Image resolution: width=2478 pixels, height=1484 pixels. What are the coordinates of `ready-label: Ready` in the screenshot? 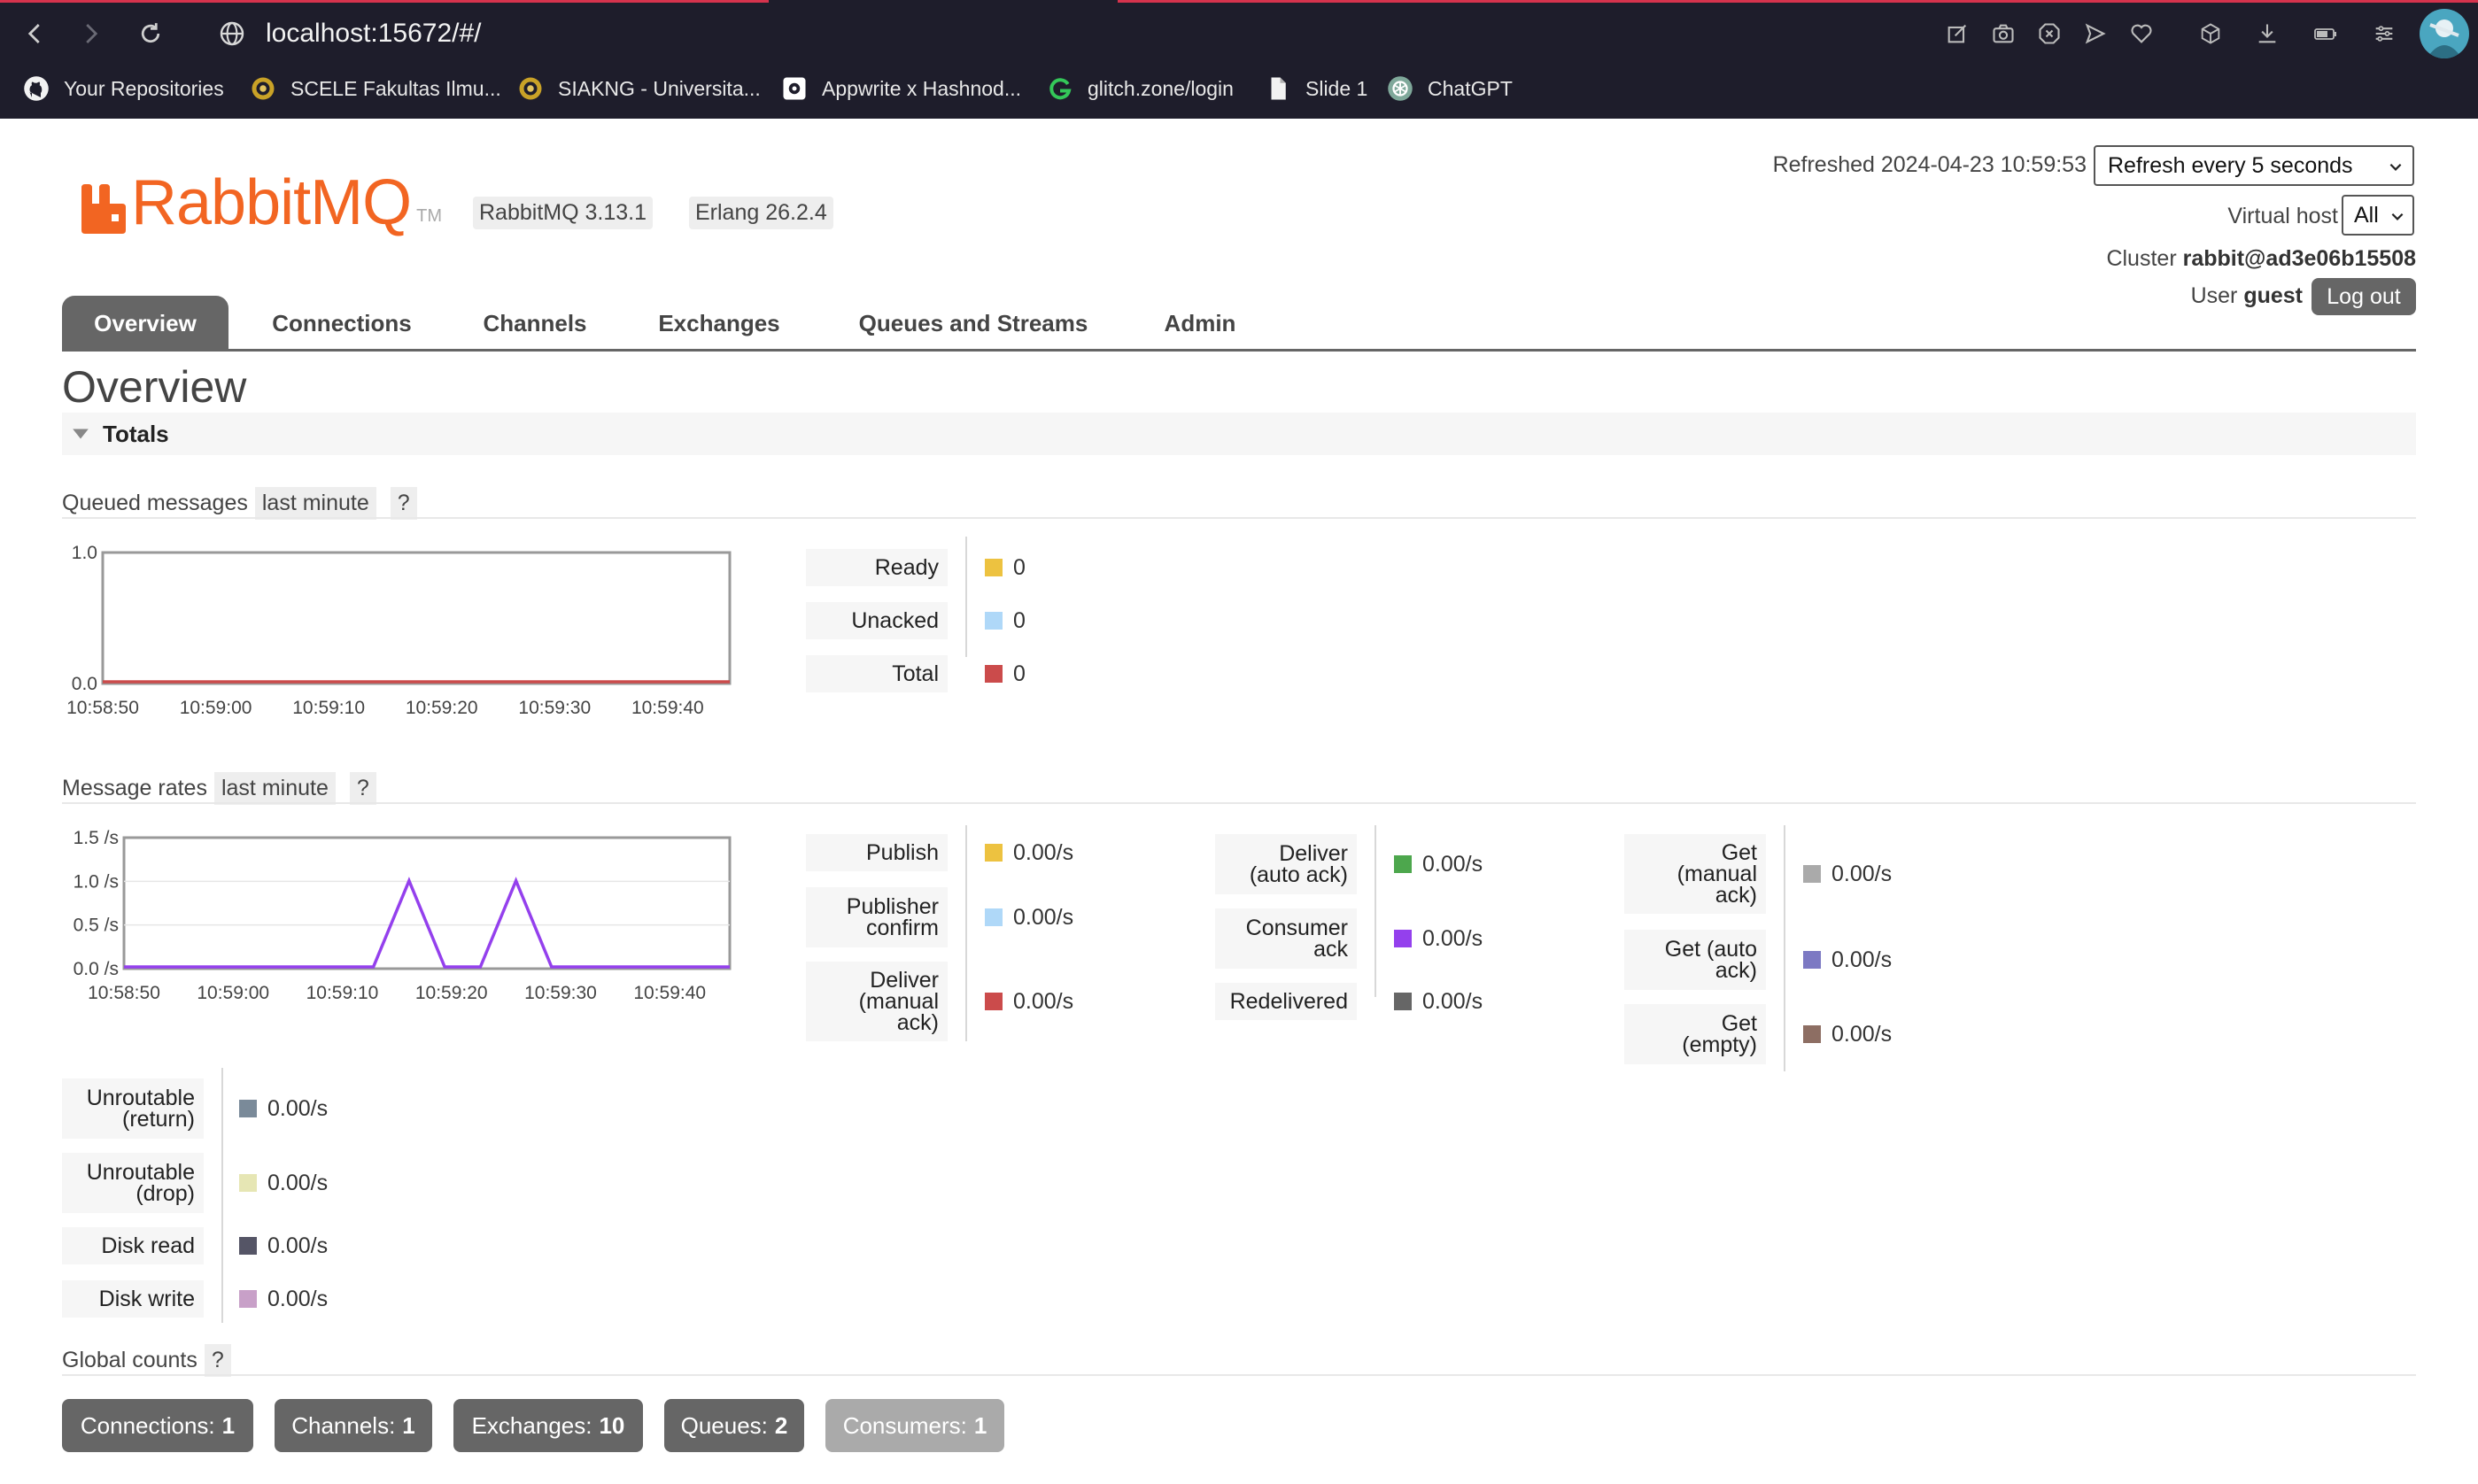 It's located at (877, 567).